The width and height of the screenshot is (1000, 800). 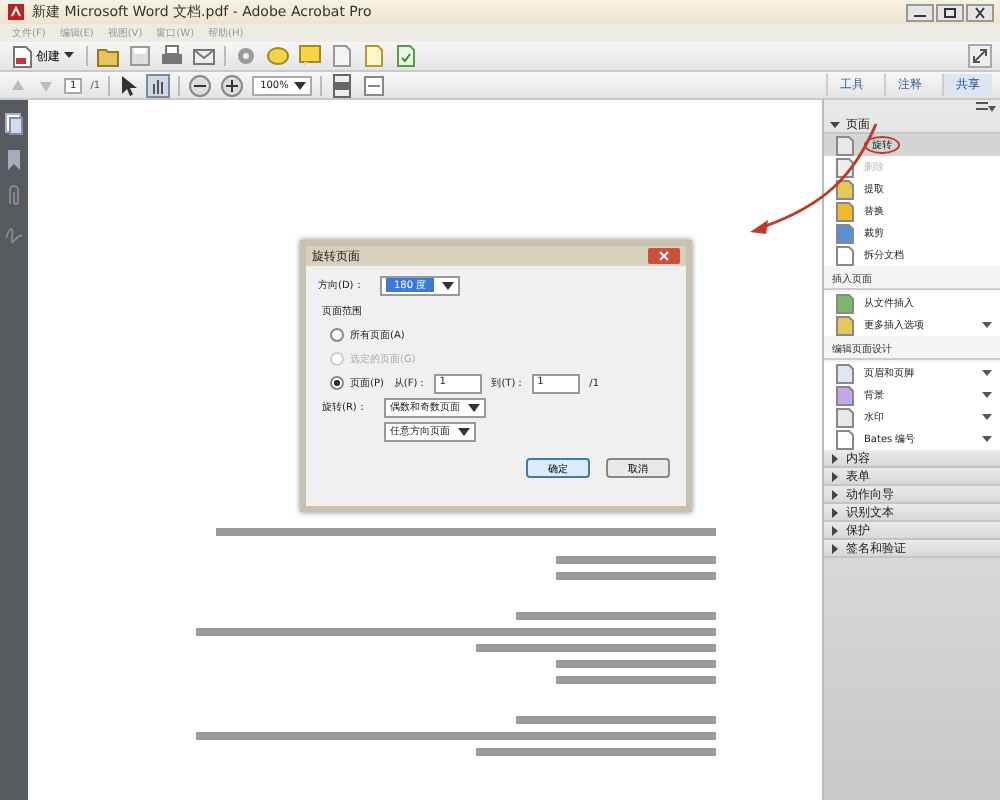 What do you see at coordinates (310, 56) in the screenshot?
I see `note-icon` at bounding box center [310, 56].